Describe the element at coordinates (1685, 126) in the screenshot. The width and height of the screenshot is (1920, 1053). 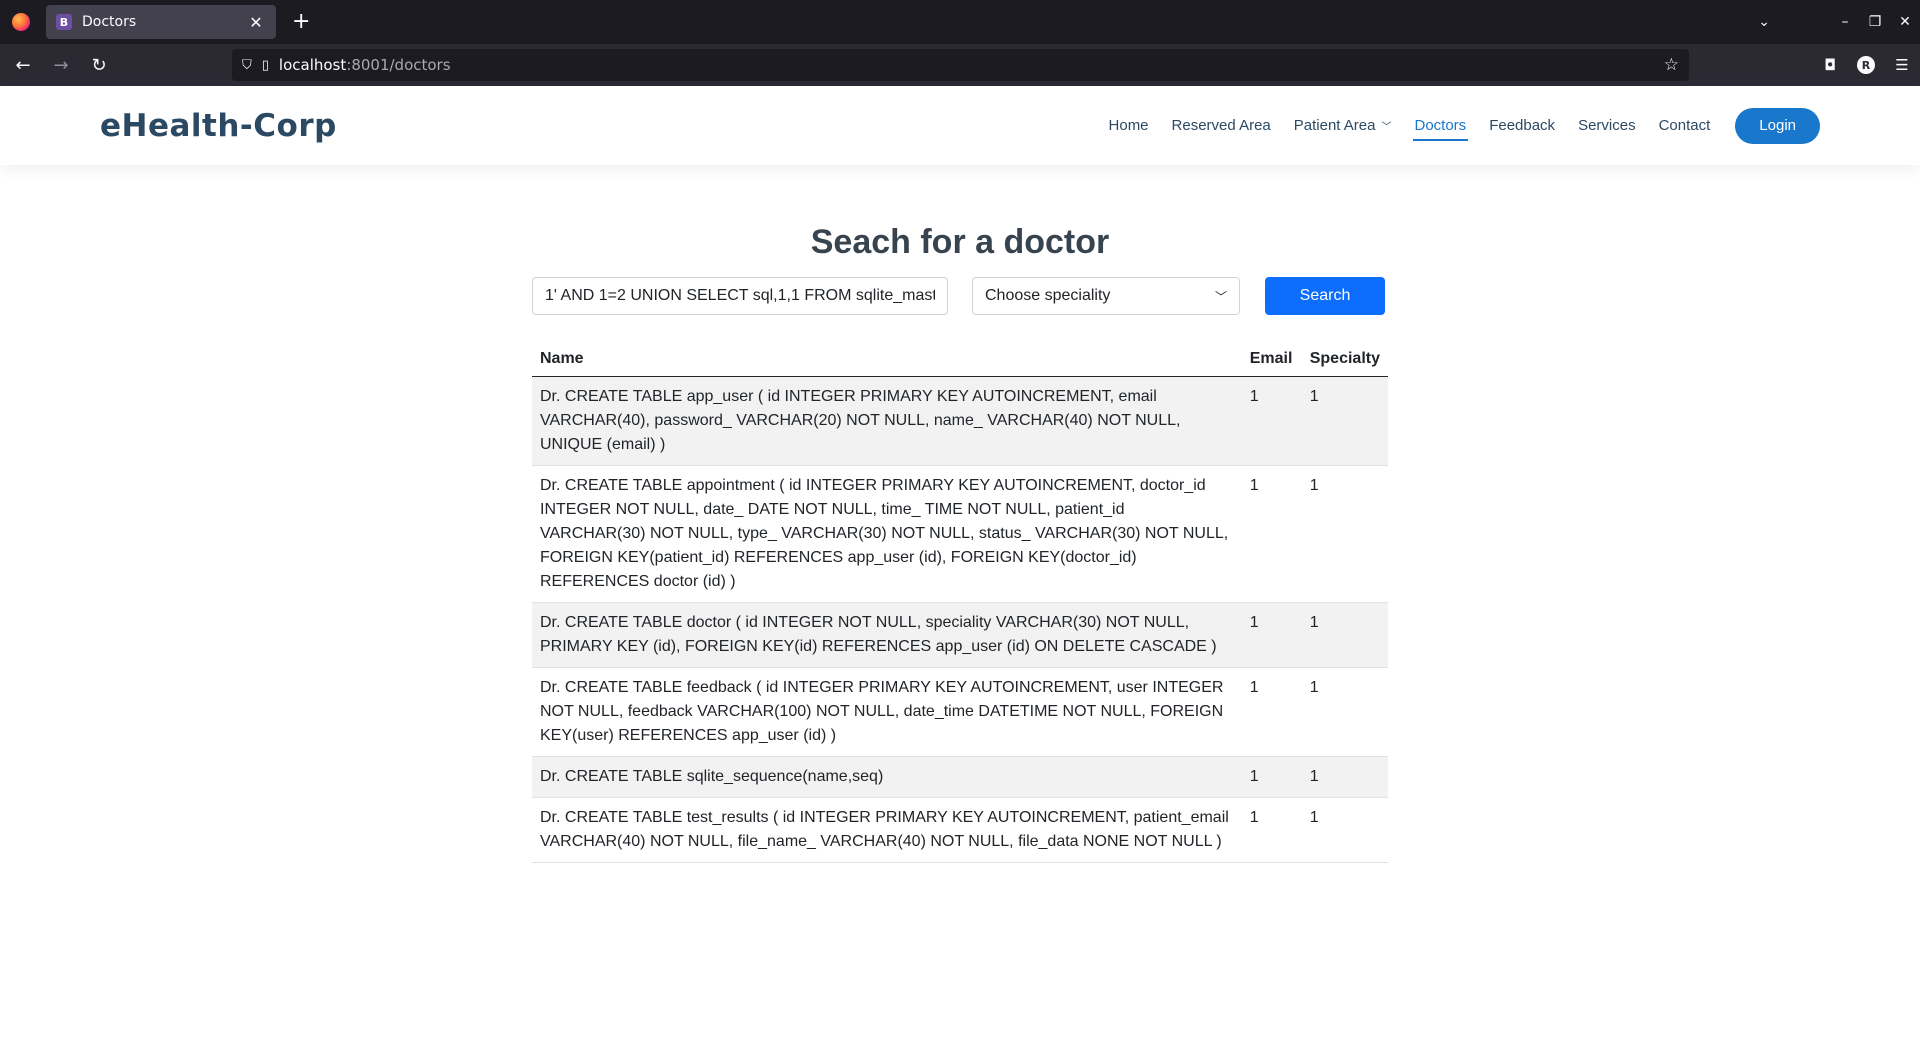
I see `menu-item-contact: Contact` at that location.